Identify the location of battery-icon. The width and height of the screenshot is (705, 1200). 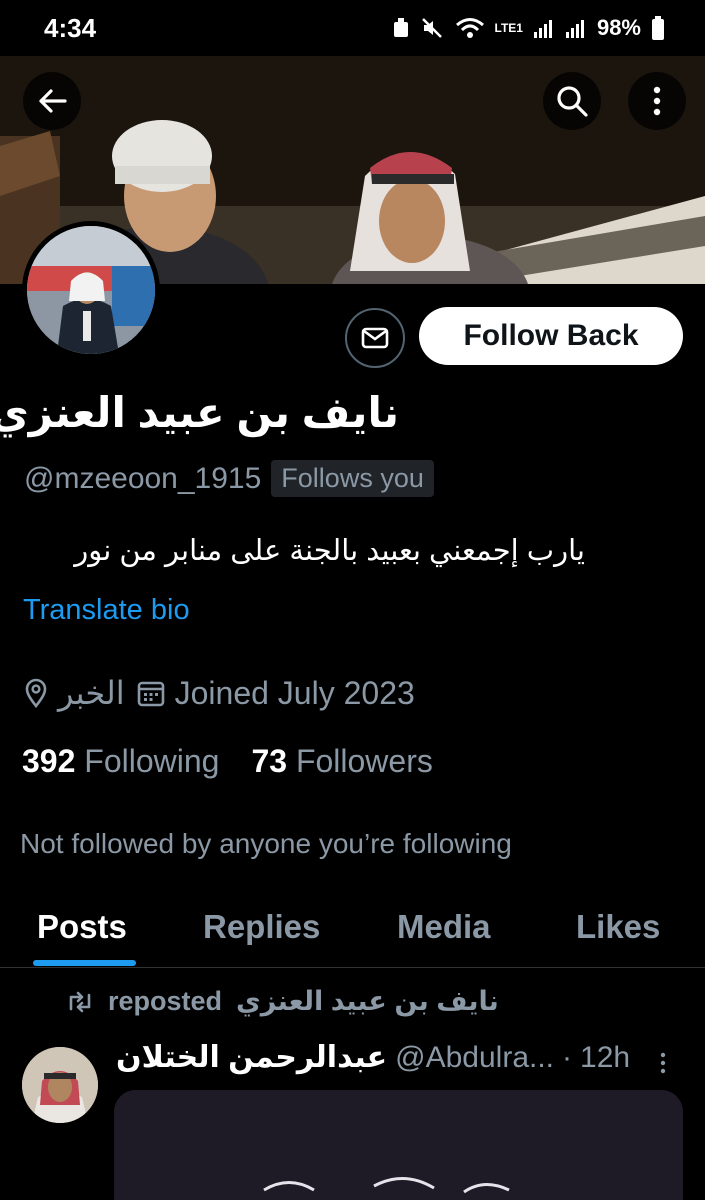
(658, 28).